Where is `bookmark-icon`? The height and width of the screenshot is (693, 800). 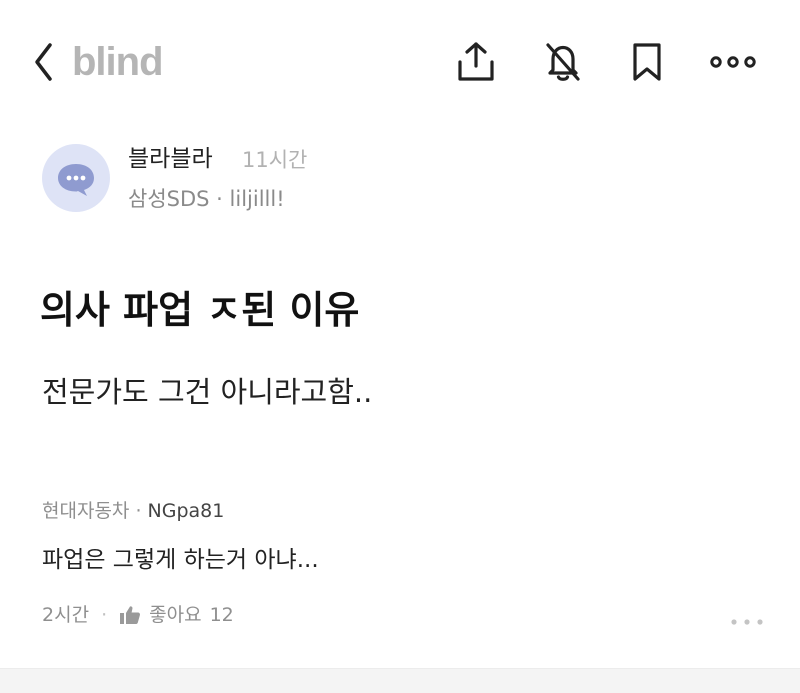 bookmark-icon is located at coordinates (647, 62).